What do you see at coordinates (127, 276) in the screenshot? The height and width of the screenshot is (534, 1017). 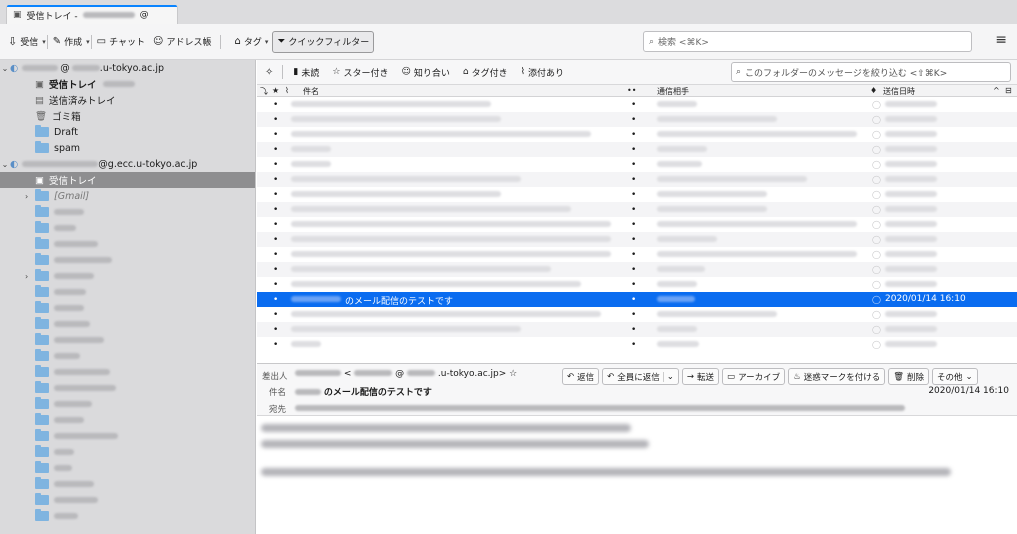 I see `folder-item: ›` at bounding box center [127, 276].